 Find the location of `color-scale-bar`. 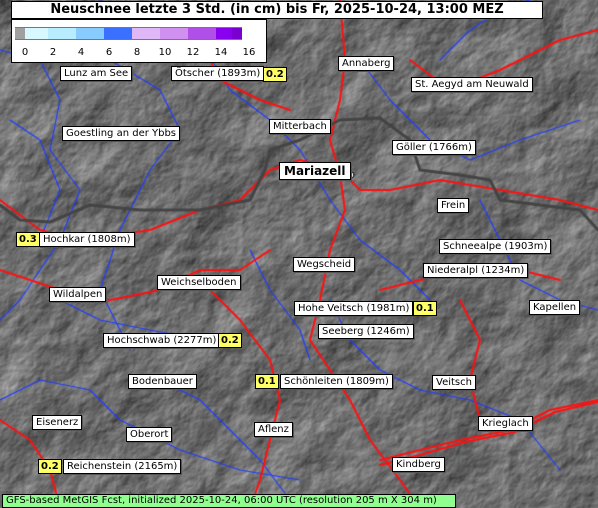

color-scale-bar is located at coordinates (128, 33).